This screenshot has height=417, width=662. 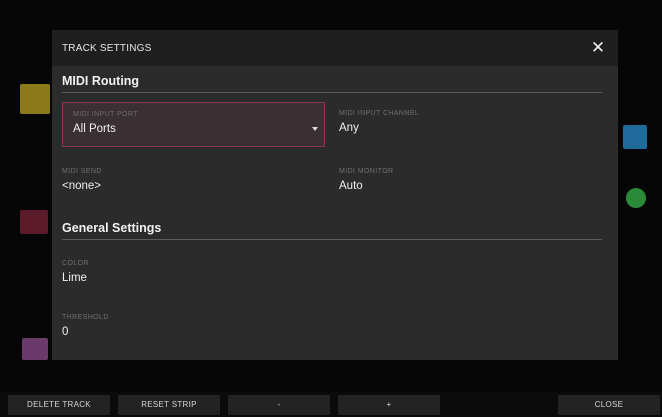 I want to click on section-title-general-settings: General Settings, so click(x=112, y=228).